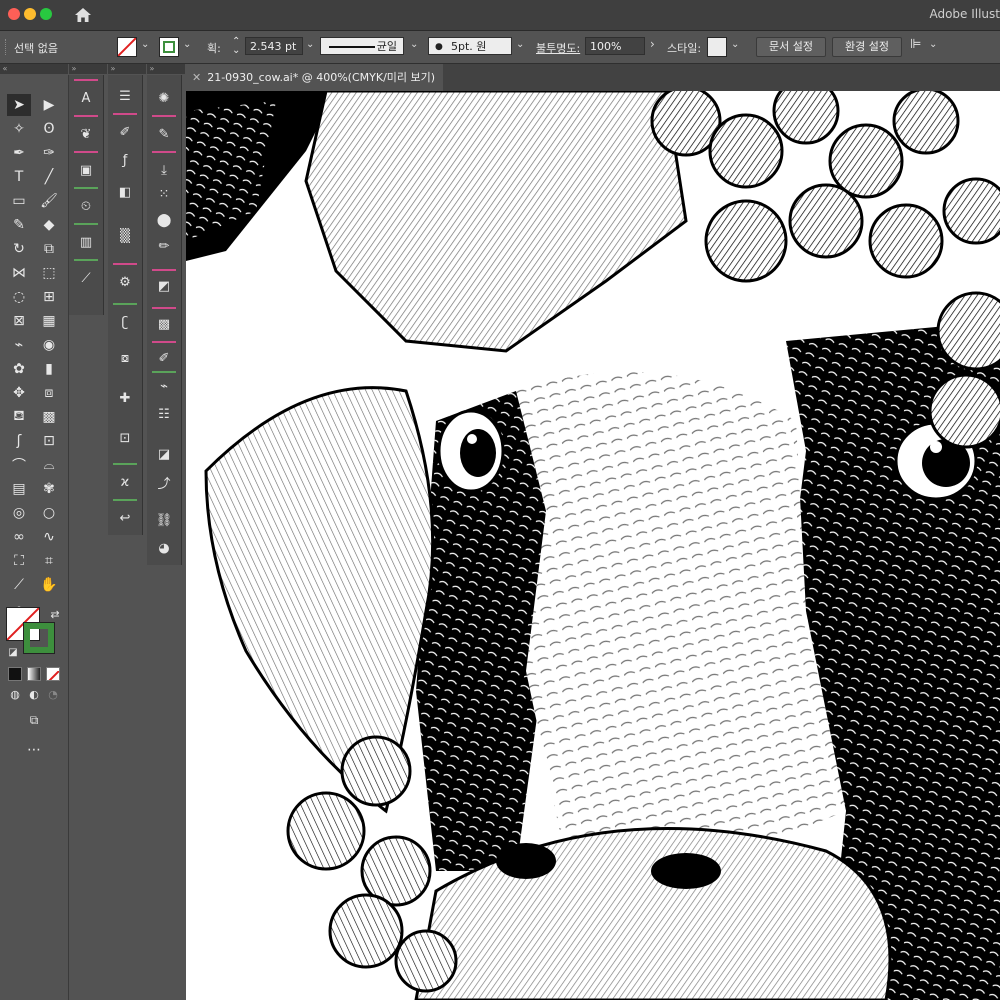 This screenshot has width=1000, height=1000. Describe the element at coordinates (88, 69) in the screenshot. I see `dock-1-header: »` at that location.